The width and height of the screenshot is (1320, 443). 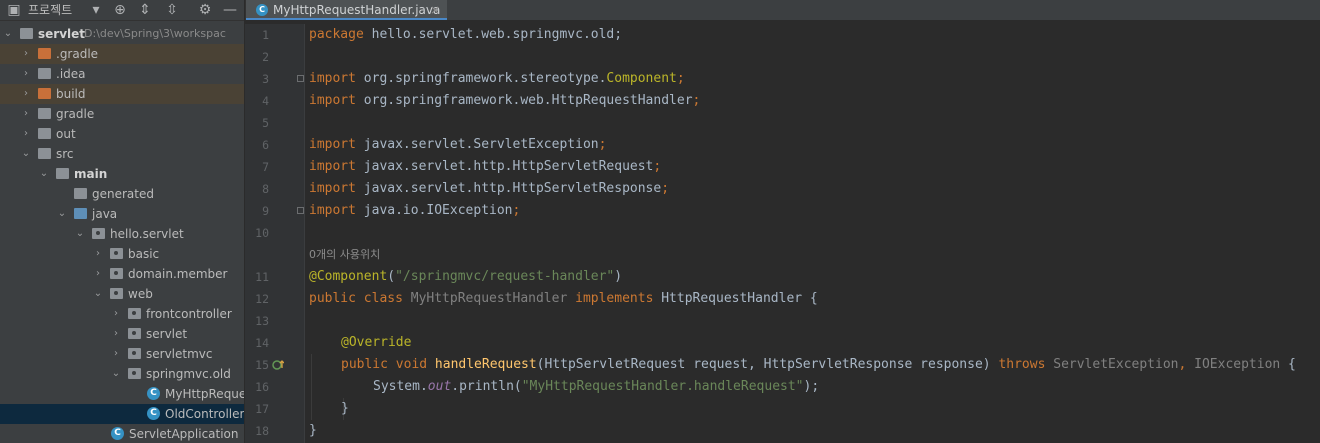 I want to click on line-number: 13, so click(x=262, y=321).